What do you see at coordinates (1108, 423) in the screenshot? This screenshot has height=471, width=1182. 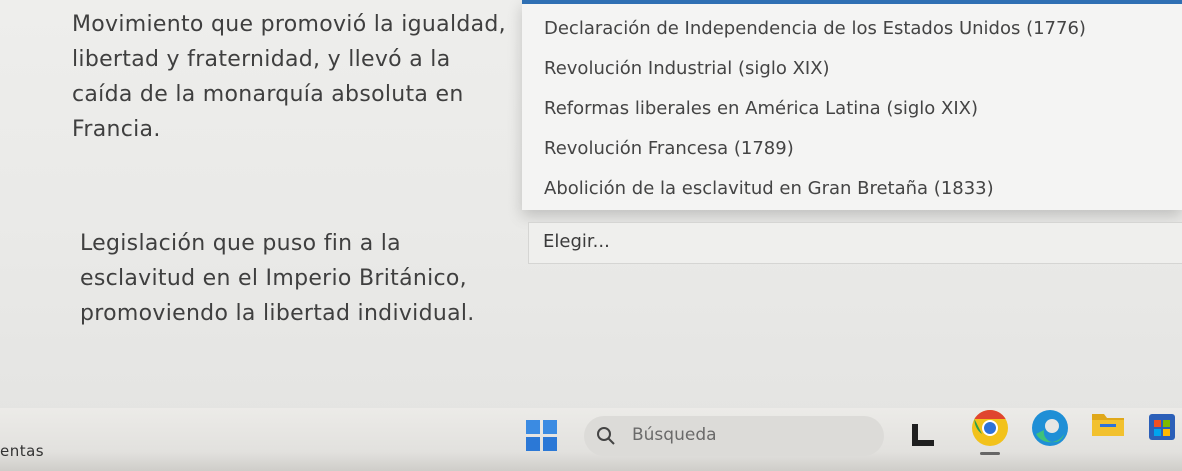 I see `folder-icon` at bounding box center [1108, 423].